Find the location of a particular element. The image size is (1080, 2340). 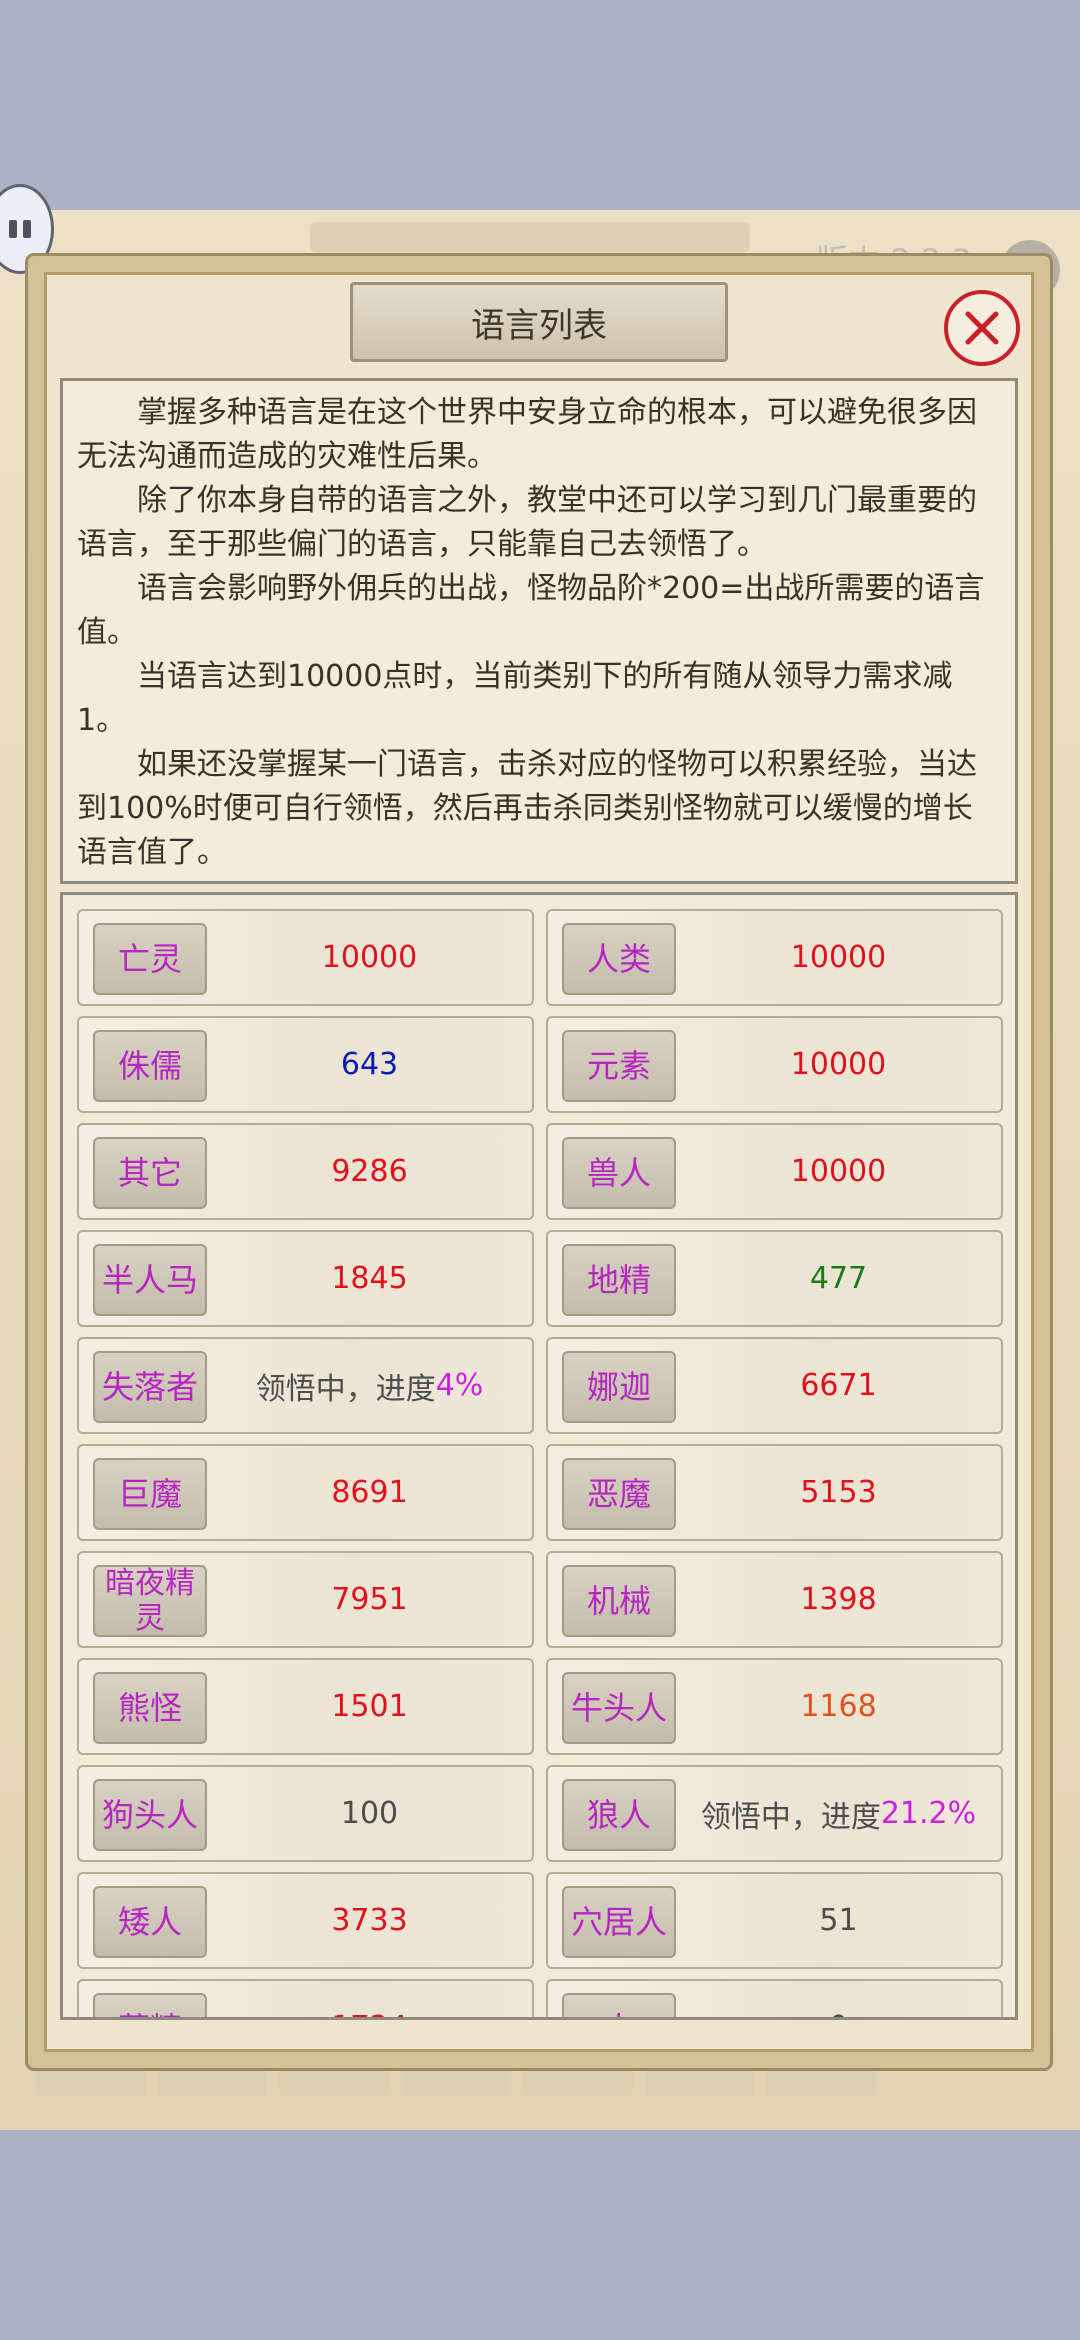

language-value: 领悟中，进度 21.2% is located at coordinates (838, 1813).